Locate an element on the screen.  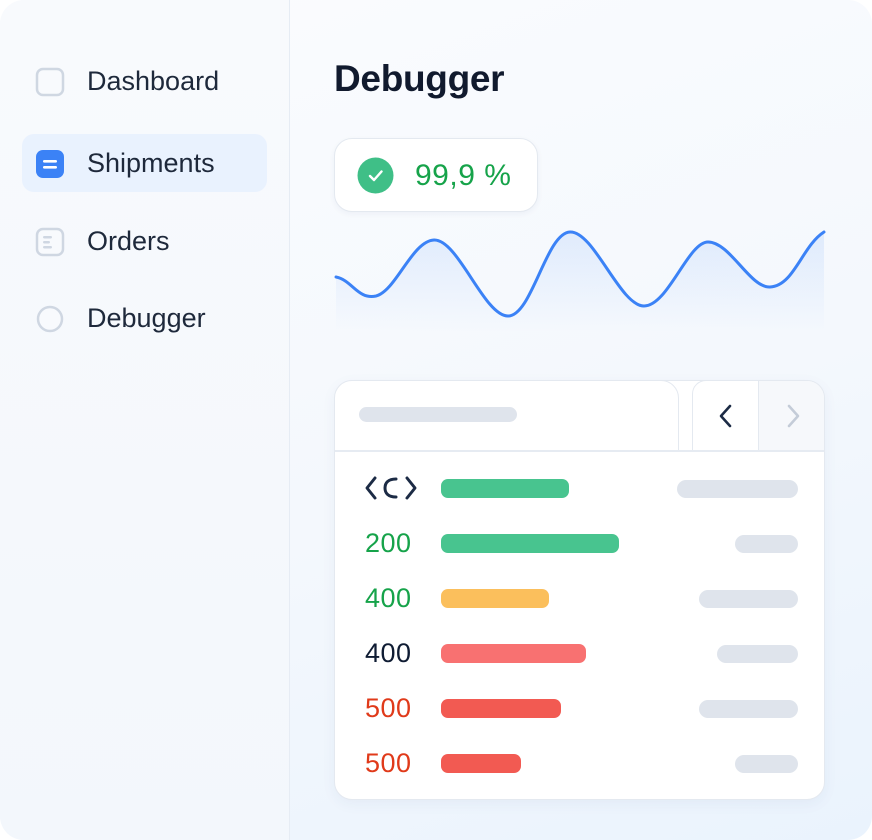
sidebar-item-debugger: Debugger is located at coordinates (144, 318).